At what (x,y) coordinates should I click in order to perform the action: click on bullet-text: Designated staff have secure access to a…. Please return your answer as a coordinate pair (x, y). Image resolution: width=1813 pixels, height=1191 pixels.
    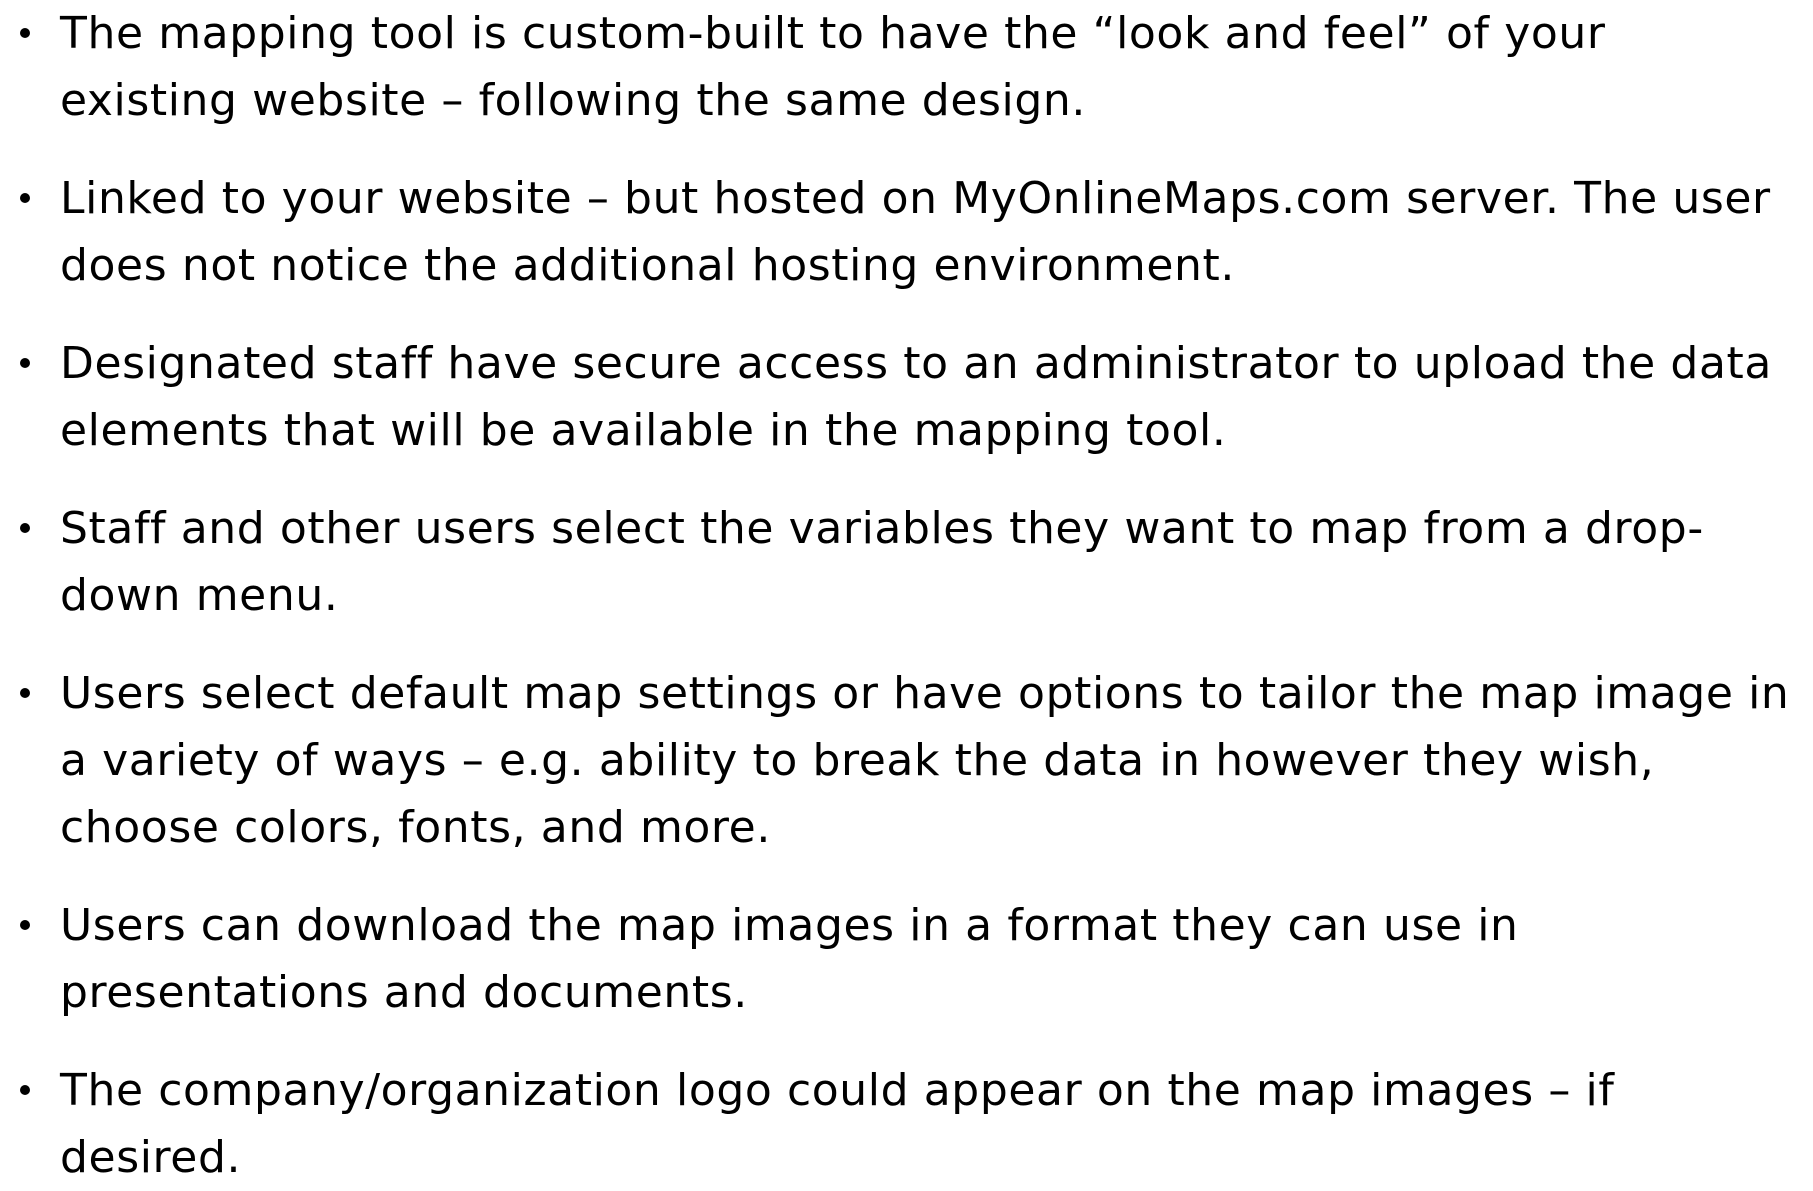
    Looking at the image, I should click on (916, 397).